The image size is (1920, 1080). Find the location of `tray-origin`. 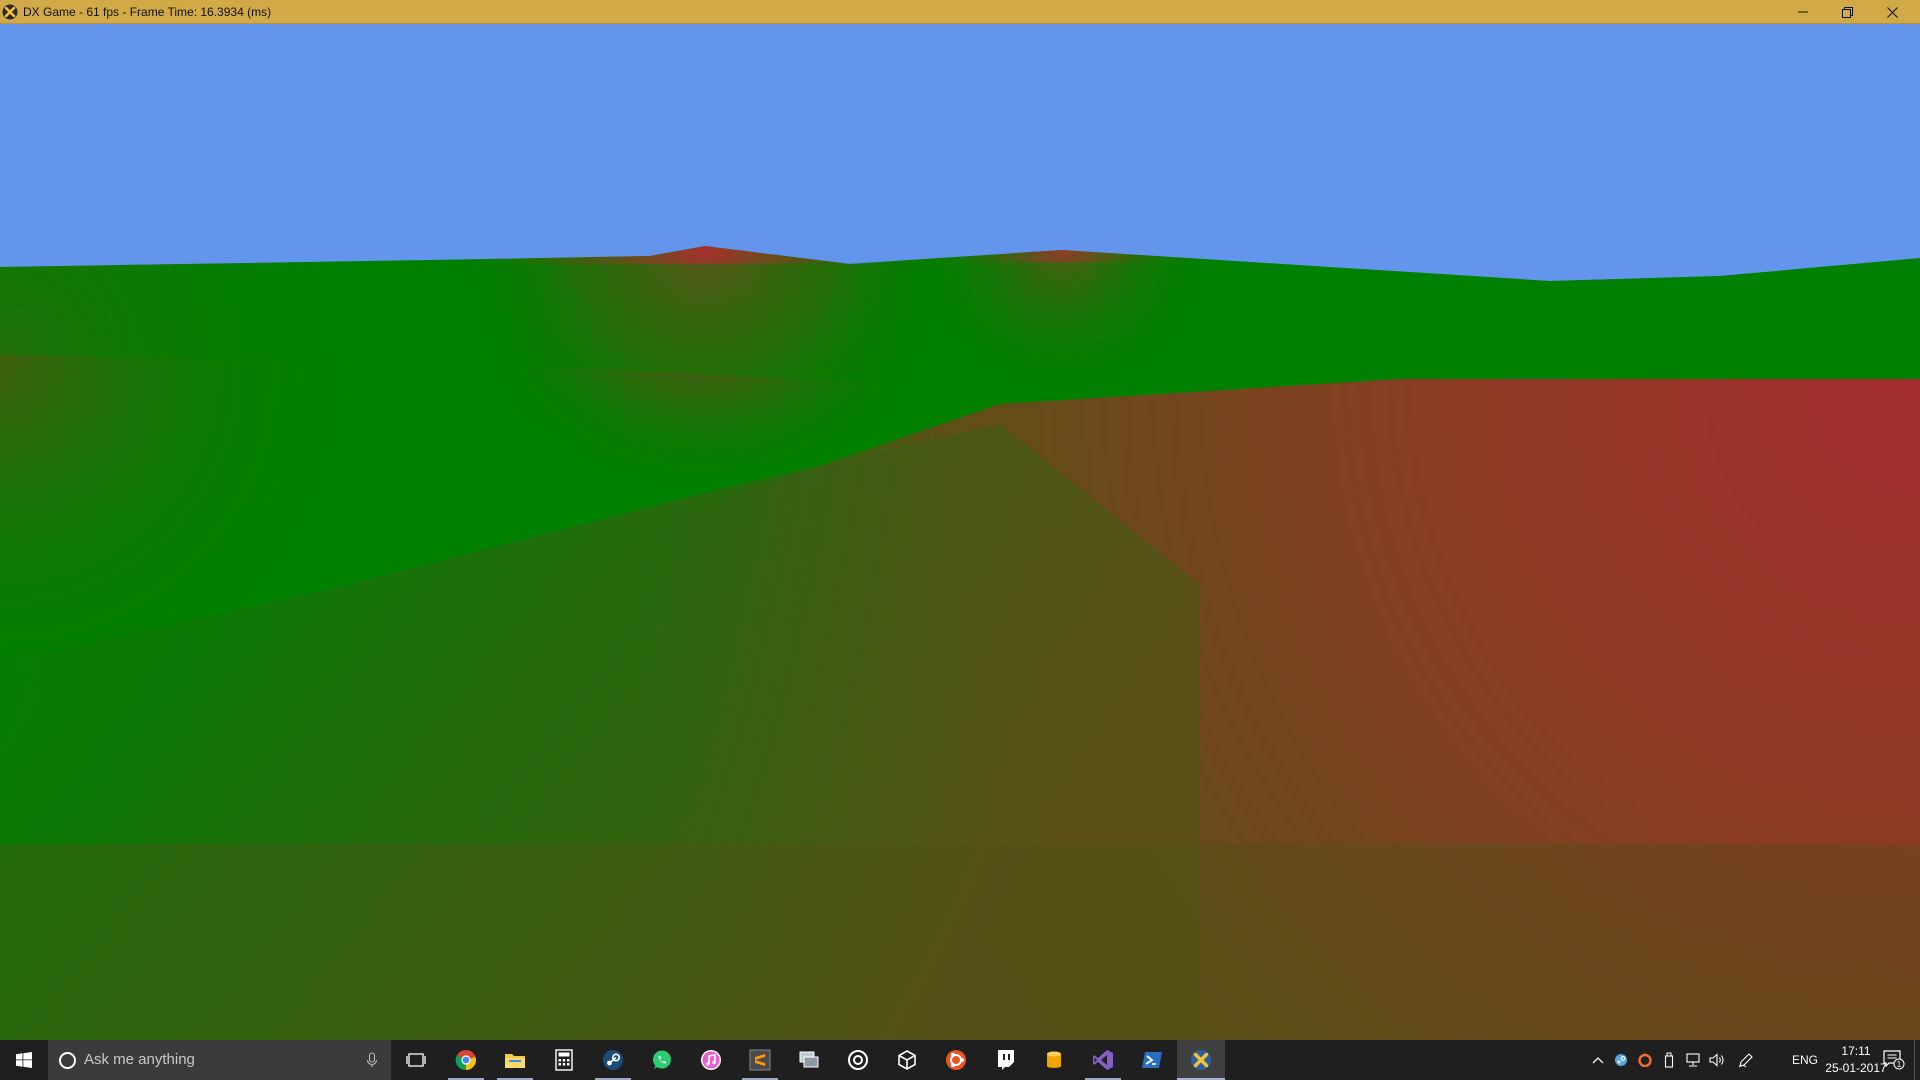

tray-origin is located at coordinates (1645, 1060).